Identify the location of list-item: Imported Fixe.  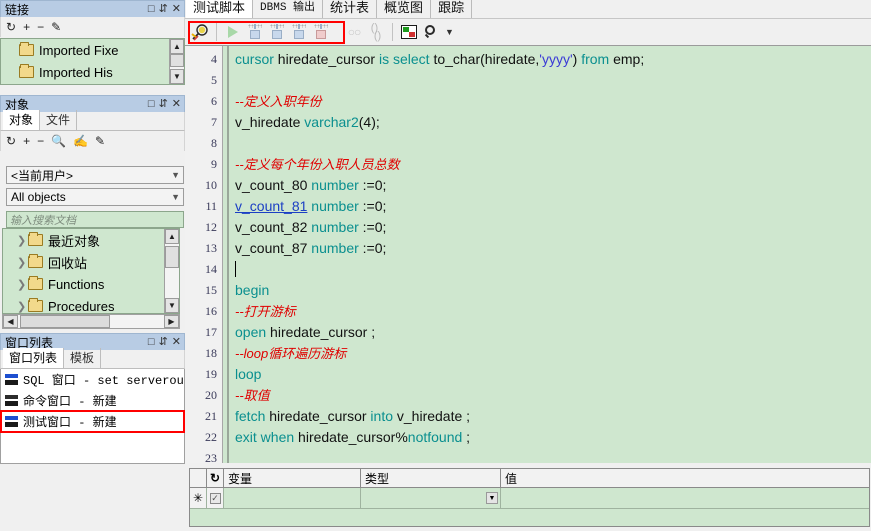
(92, 50).